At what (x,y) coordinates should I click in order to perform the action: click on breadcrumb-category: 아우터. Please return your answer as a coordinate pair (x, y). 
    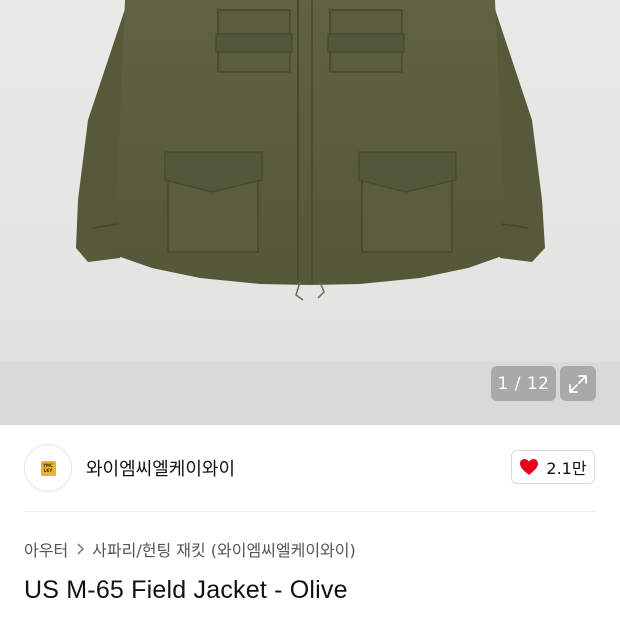
    Looking at the image, I should click on (46, 549).